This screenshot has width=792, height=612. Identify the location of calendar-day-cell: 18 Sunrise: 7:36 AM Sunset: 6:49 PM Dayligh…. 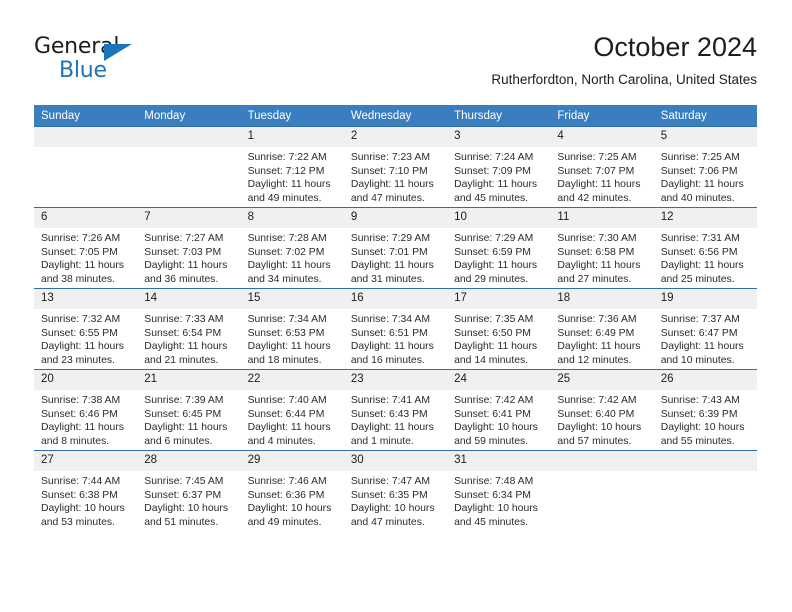
(602, 329).